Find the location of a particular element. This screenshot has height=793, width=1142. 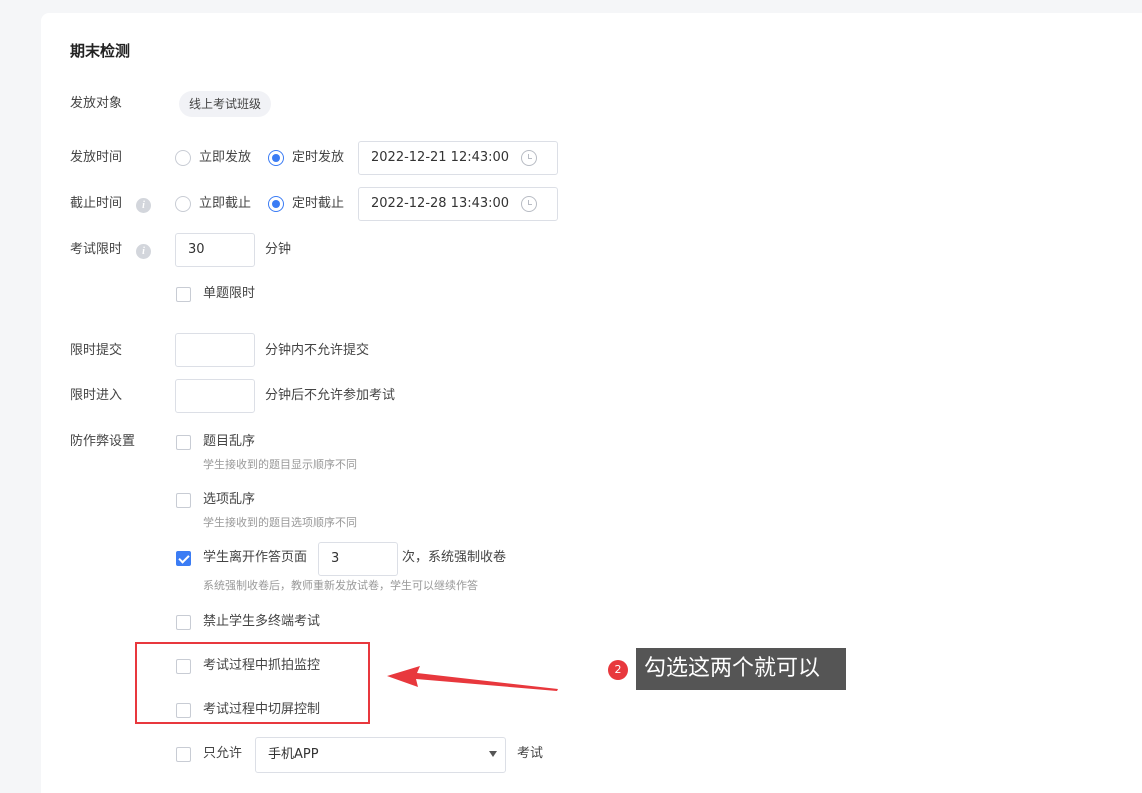

deadline-scheduled-label: 定时截止 is located at coordinates (318, 204).